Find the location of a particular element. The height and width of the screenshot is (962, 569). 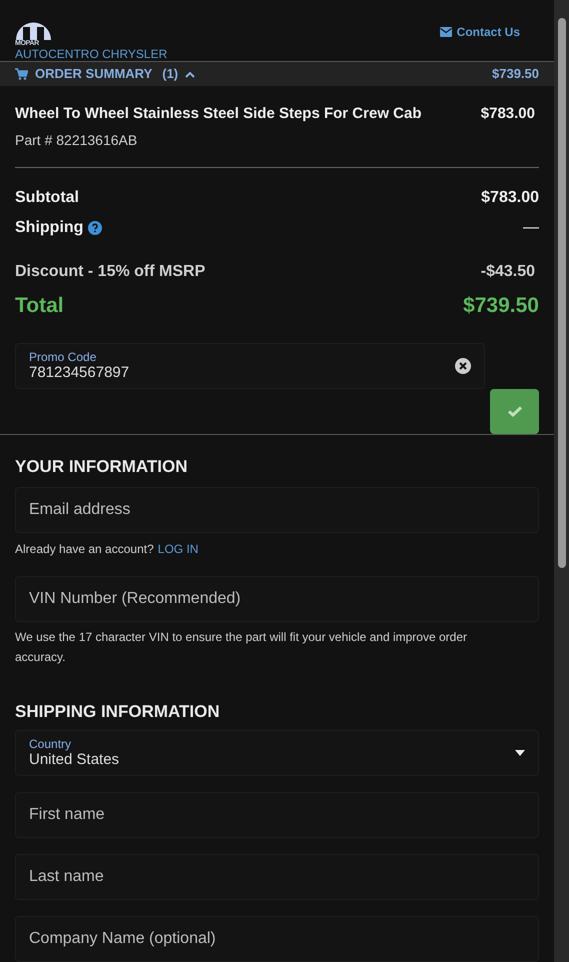

clear-icon is located at coordinates (463, 366).